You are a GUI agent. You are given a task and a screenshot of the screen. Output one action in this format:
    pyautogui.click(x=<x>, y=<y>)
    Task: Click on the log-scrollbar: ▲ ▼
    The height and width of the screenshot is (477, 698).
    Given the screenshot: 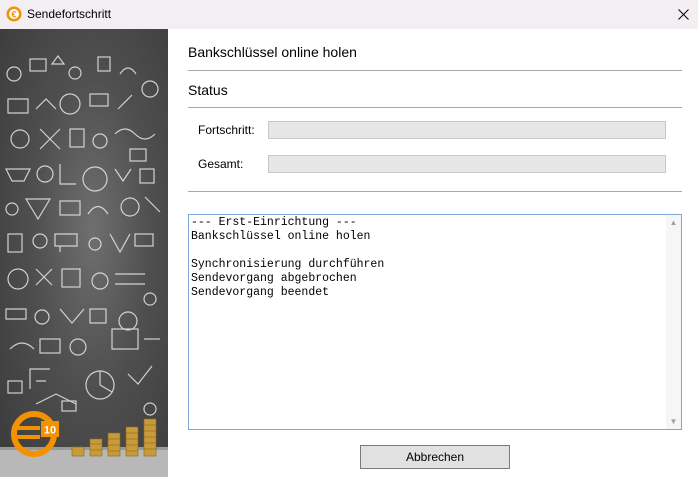 What is the action you would take?
    pyautogui.click(x=673, y=322)
    